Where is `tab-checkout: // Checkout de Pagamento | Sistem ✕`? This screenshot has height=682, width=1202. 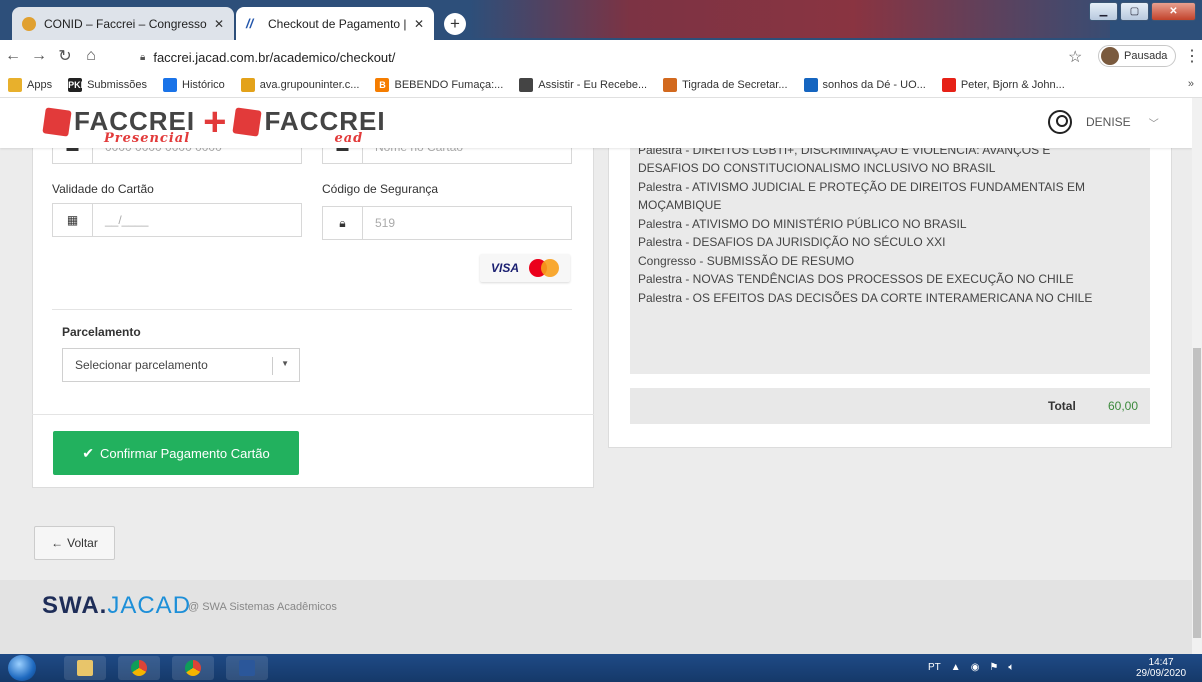
tab-checkout: // Checkout de Pagamento | Sistem ✕ is located at coordinates (335, 23).